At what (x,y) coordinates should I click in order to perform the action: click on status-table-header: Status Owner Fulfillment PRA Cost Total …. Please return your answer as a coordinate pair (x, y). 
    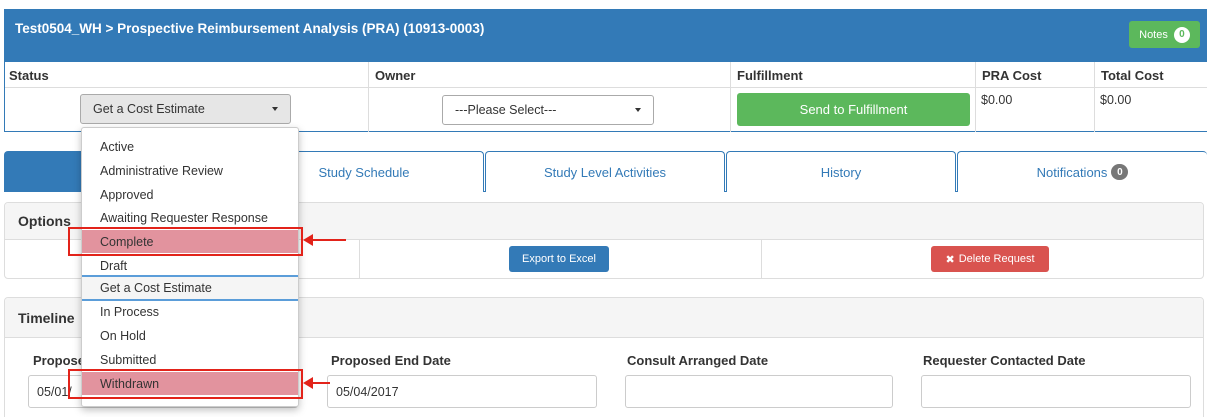
    Looking at the image, I should click on (606, 75).